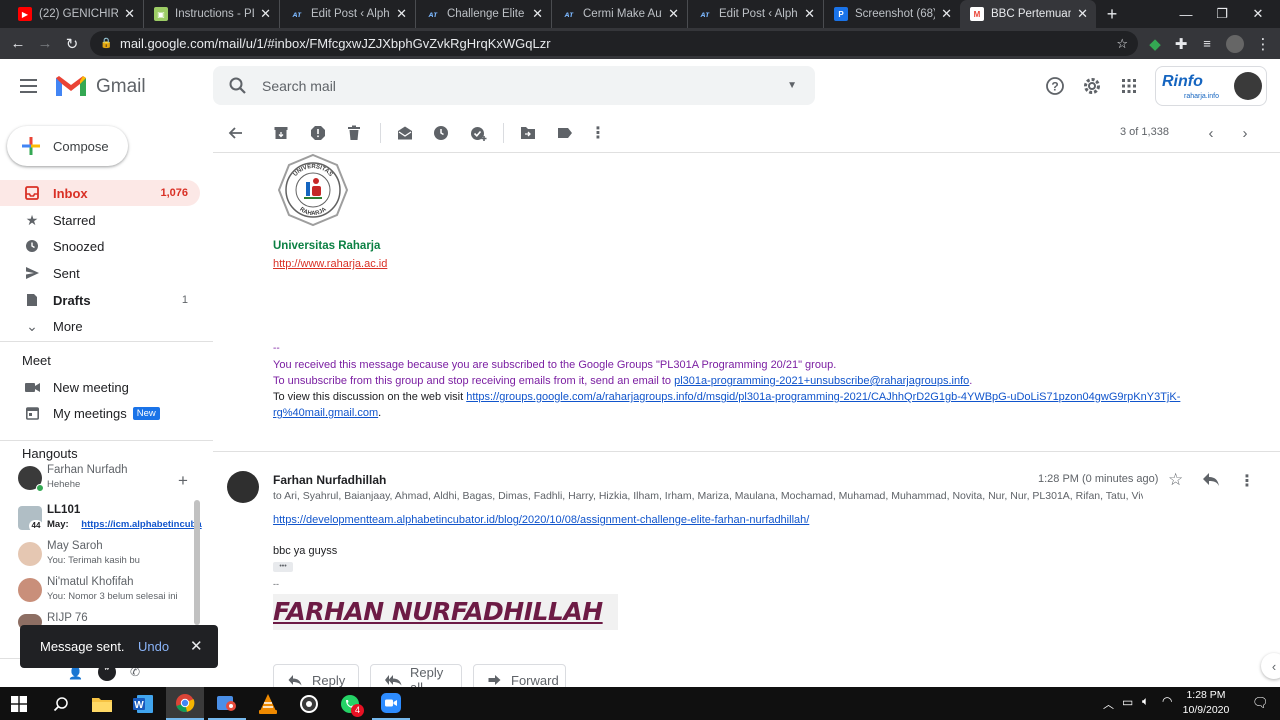 The height and width of the screenshot is (720, 1280). I want to click on add-hangout-icon: +, so click(183, 481).